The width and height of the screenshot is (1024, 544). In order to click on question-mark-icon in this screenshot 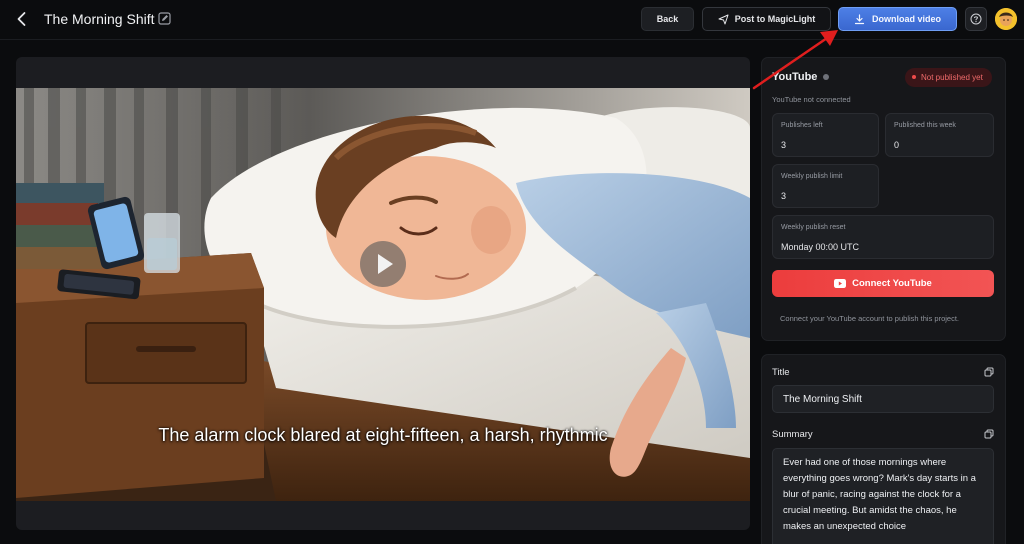, I will do `click(976, 19)`.